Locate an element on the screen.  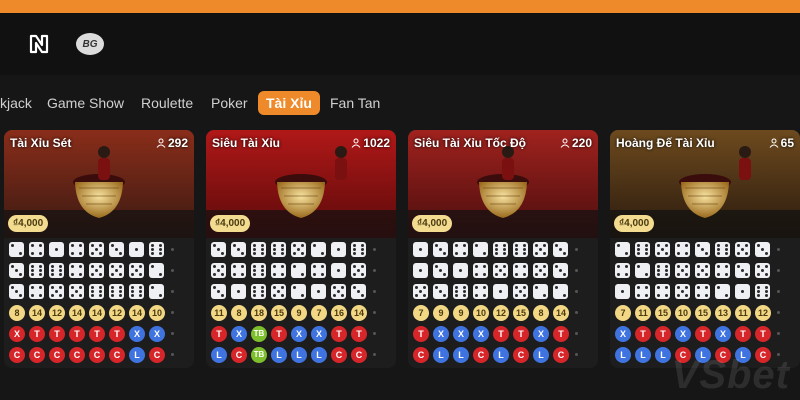
tab-game-show: Game Show is located at coordinates (85, 103).